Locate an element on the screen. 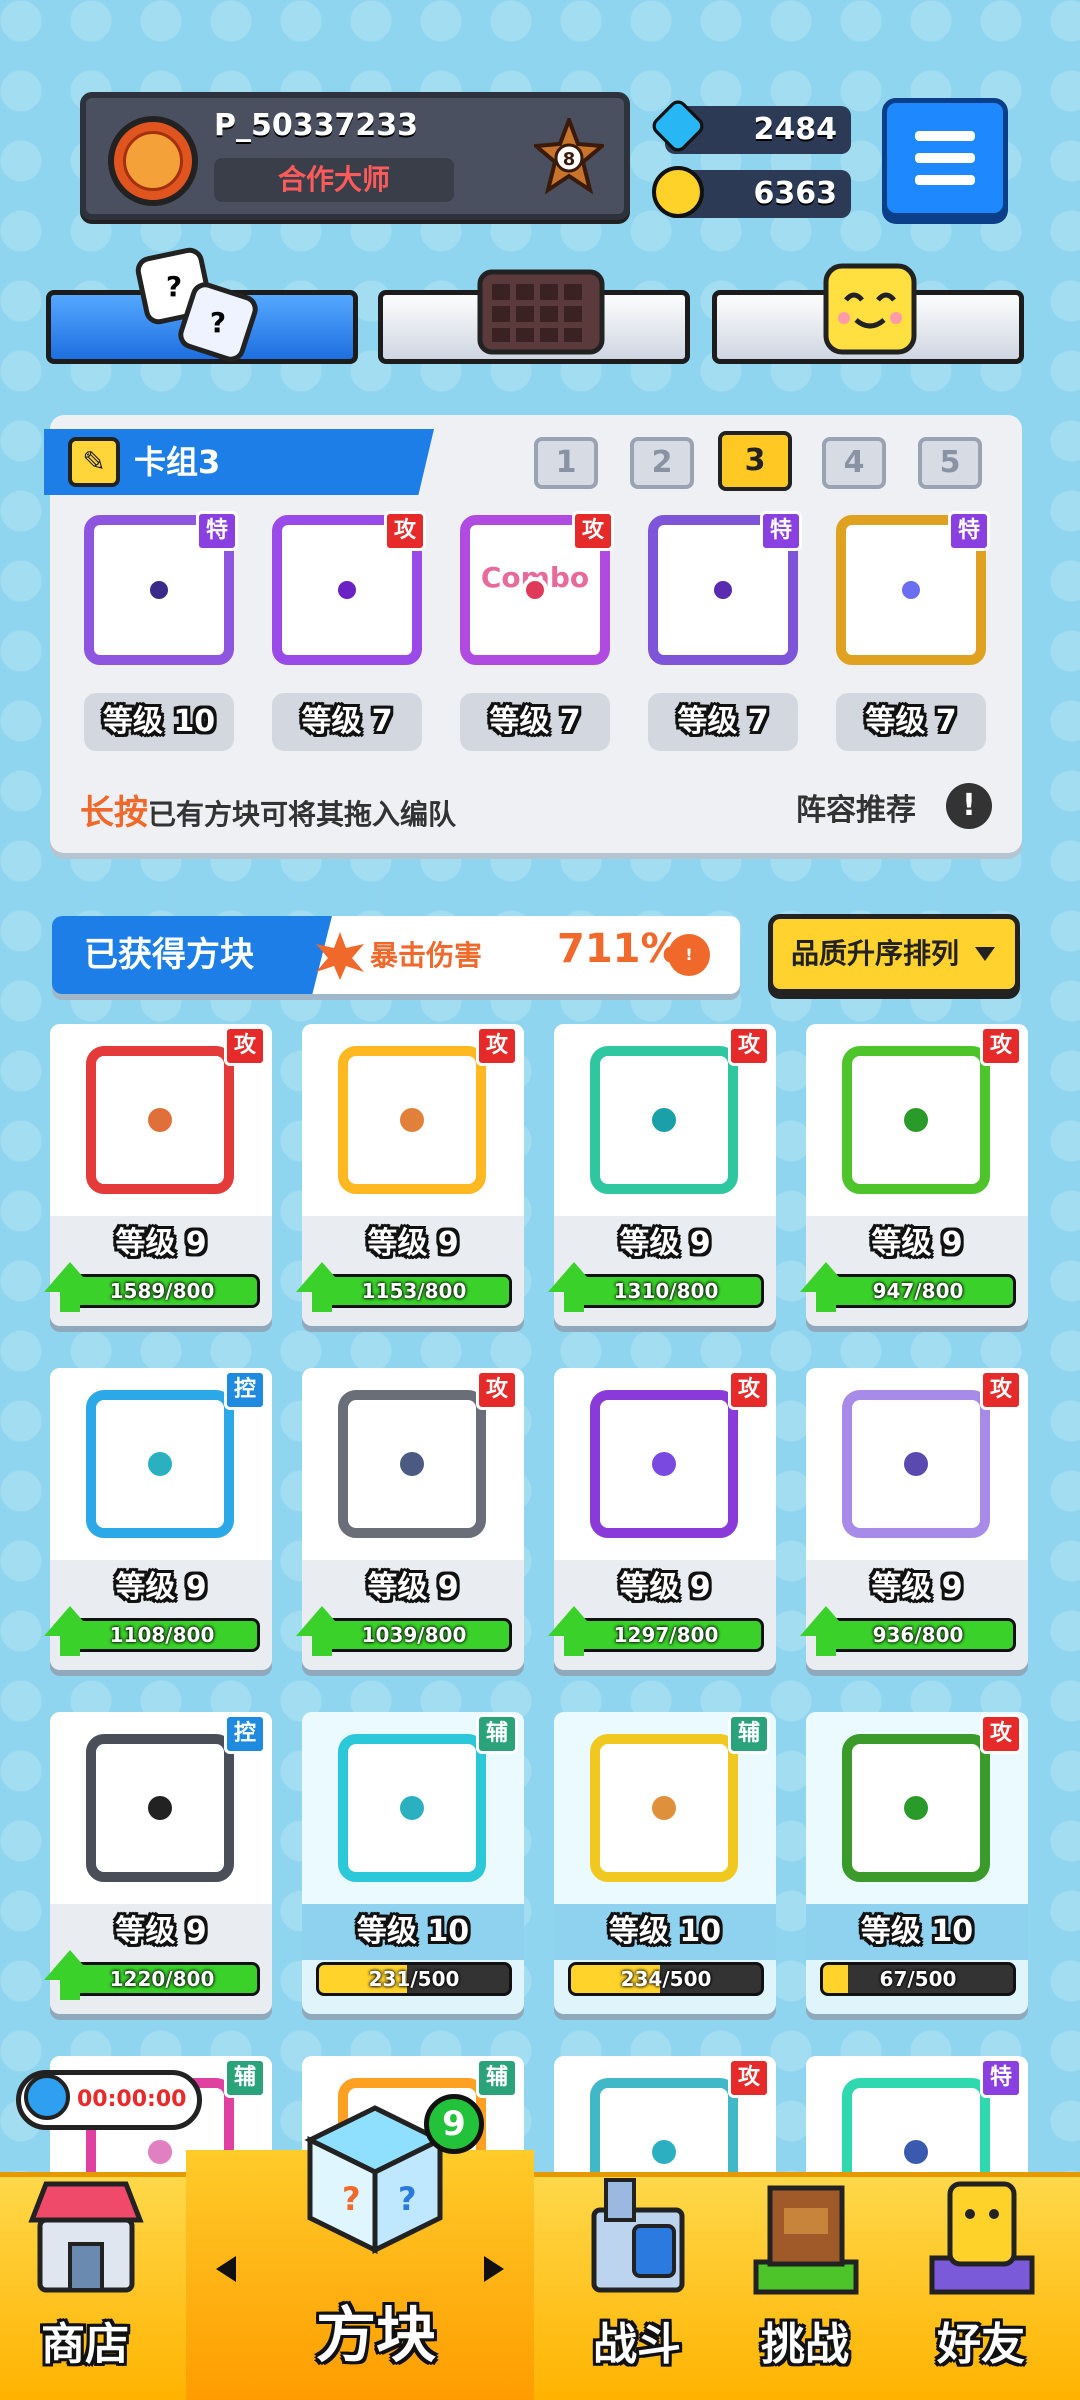  menu-button is located at coordinates (945, 158).